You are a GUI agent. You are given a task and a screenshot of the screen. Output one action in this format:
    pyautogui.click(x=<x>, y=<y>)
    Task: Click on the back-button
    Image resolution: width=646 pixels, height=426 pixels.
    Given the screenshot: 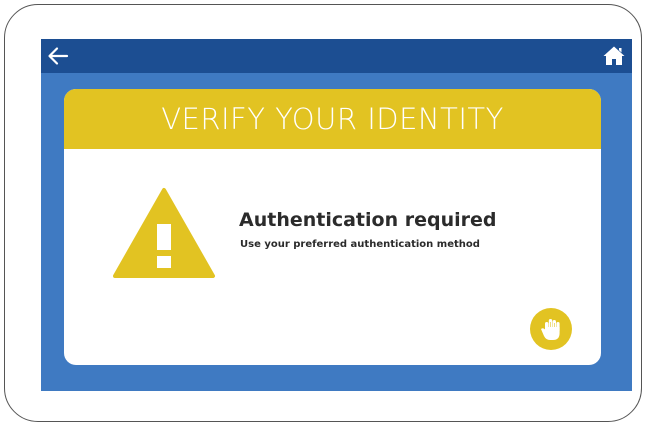 What is the action you would take?
    pyautogui.click(x=58, y=56)
    